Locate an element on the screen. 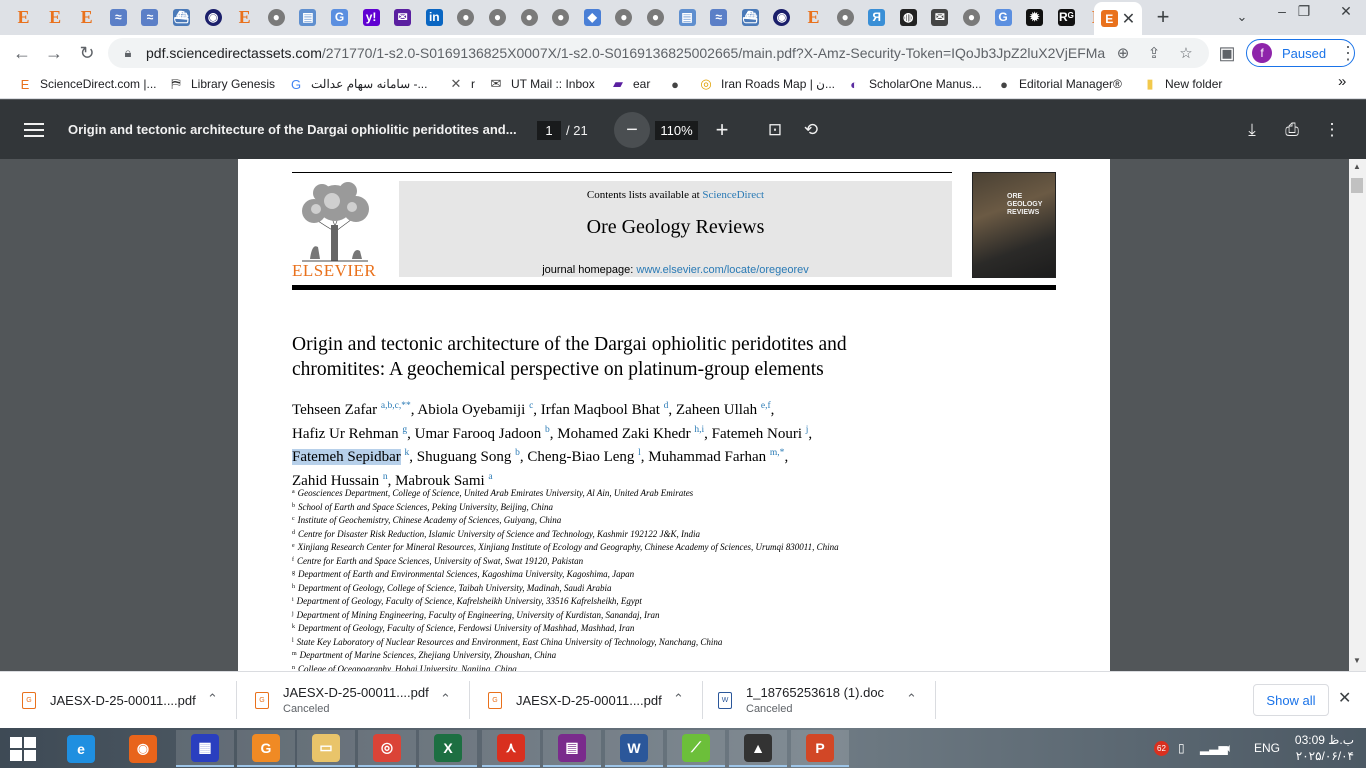  maximize-button: ❐ is located at coordinates (1304, 11).